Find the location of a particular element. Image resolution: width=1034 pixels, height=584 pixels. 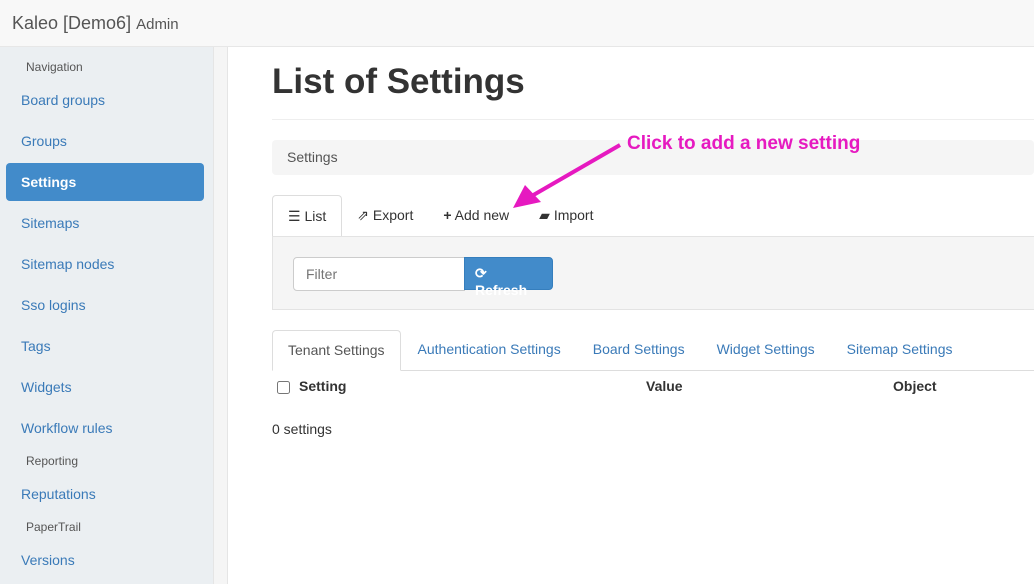

tab-sitemap-settings: Sitemap Settings is located at coordinates (900, 350).